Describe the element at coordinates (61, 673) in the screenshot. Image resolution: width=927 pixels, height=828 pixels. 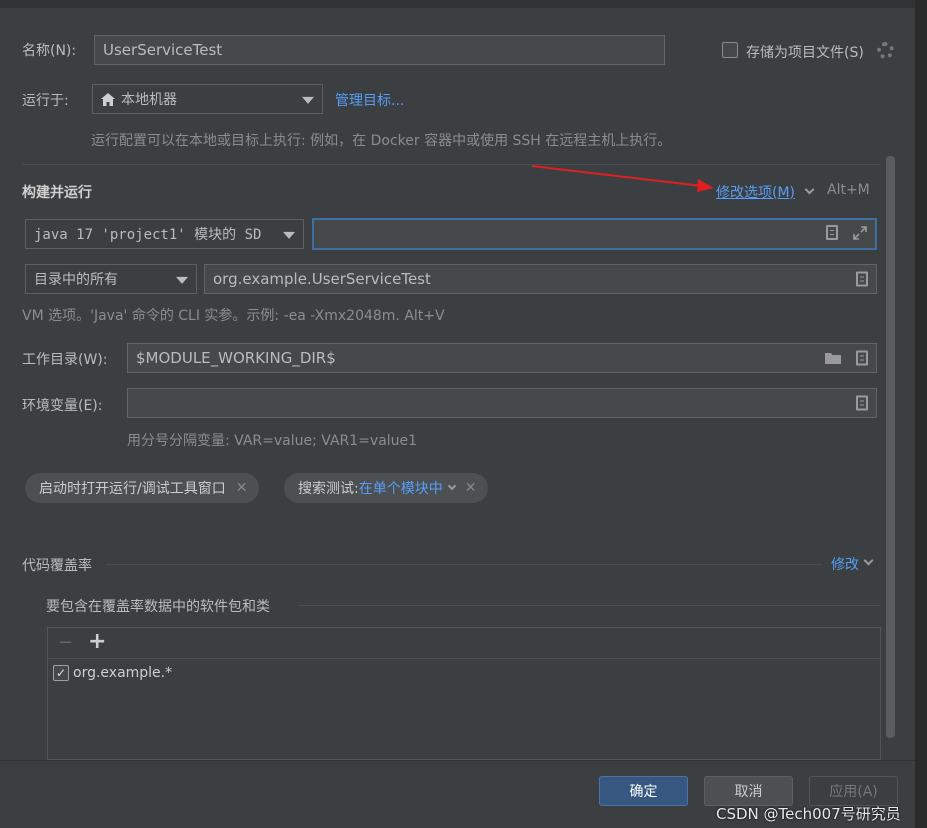
I see `coverage-item-checkbox: ✓` at that location.